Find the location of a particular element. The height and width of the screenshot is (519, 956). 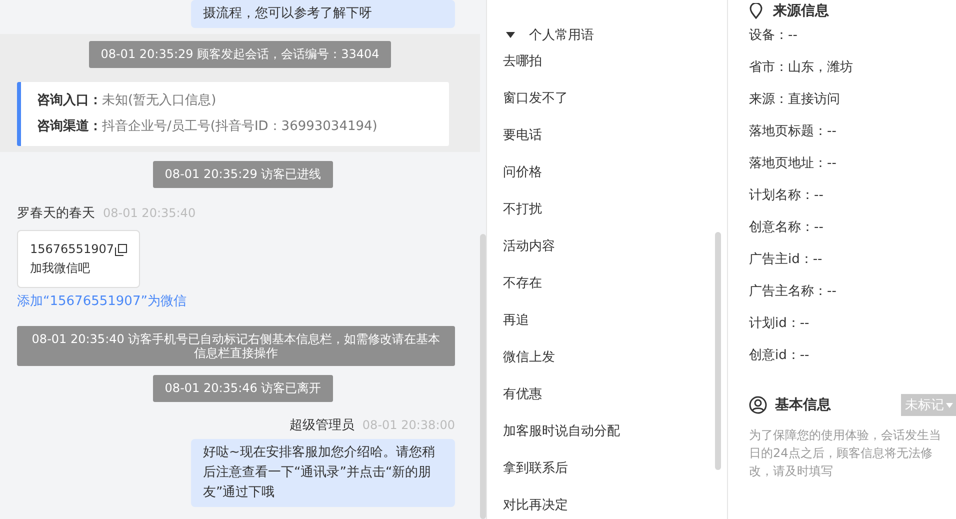

phrase-item: 窗口发不了 is located at coordinates (607, 99).